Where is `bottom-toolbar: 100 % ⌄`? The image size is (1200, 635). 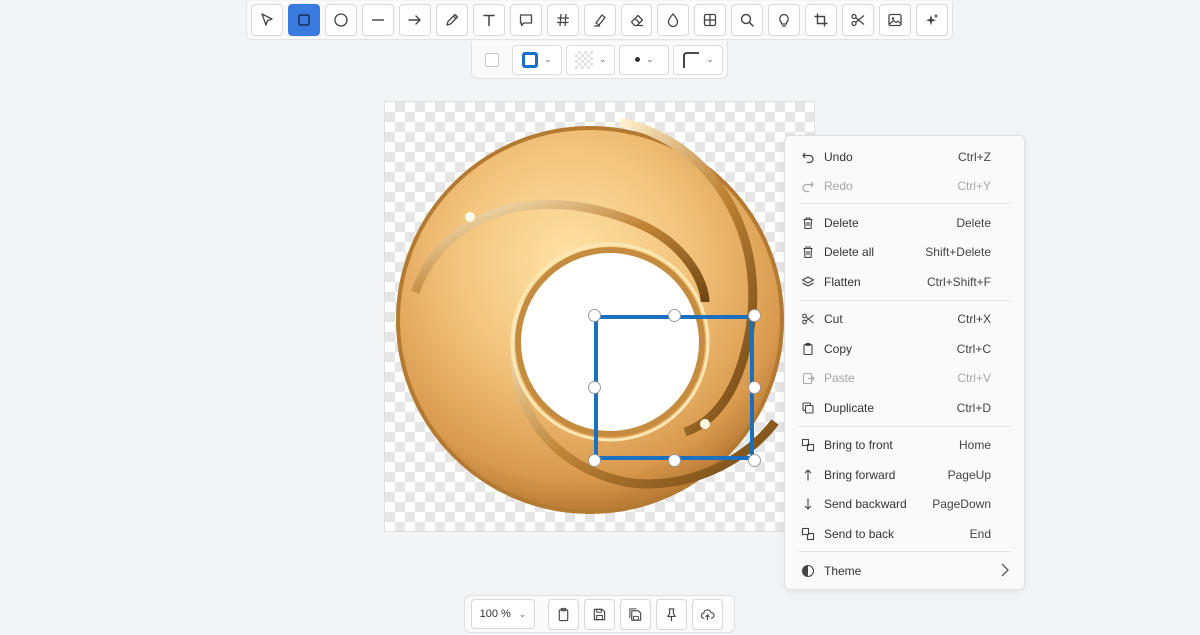 bottom-toolbar: 100 % ⌄ is located at coordinates (599, 614).